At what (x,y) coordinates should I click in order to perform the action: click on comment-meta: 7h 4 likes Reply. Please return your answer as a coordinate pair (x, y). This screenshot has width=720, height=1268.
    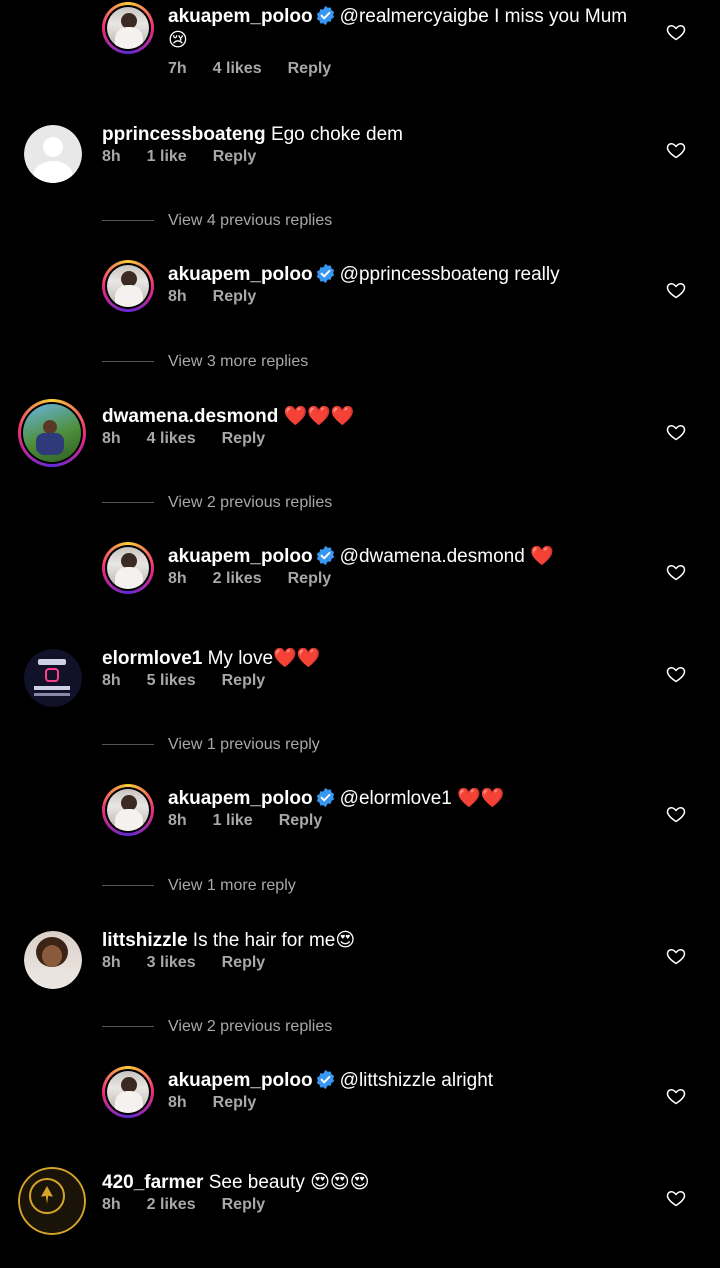
    Looking at the image, I should click on (262, 69).